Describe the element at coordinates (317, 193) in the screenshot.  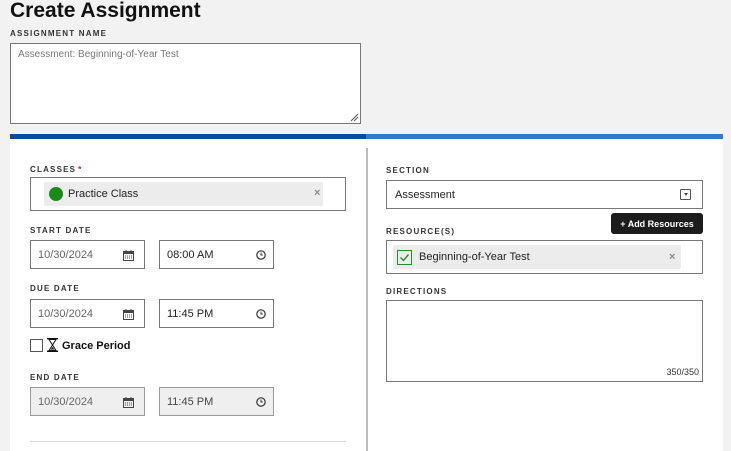
I see `remove-class-button: ×` at that location.